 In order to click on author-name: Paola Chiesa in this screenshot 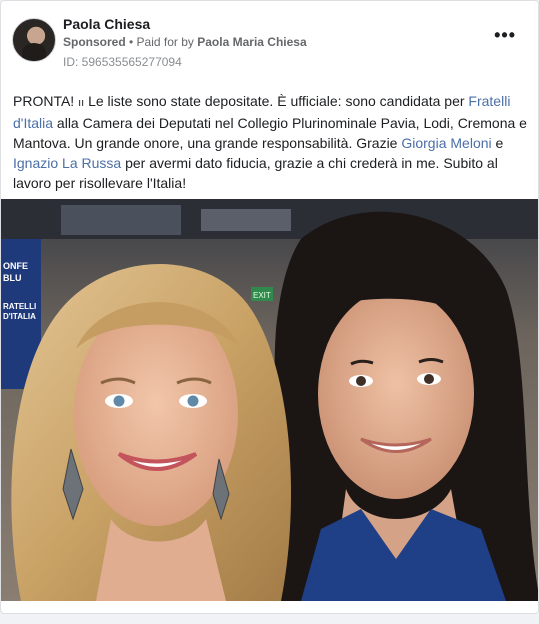, I will do `click(106, 24)`.